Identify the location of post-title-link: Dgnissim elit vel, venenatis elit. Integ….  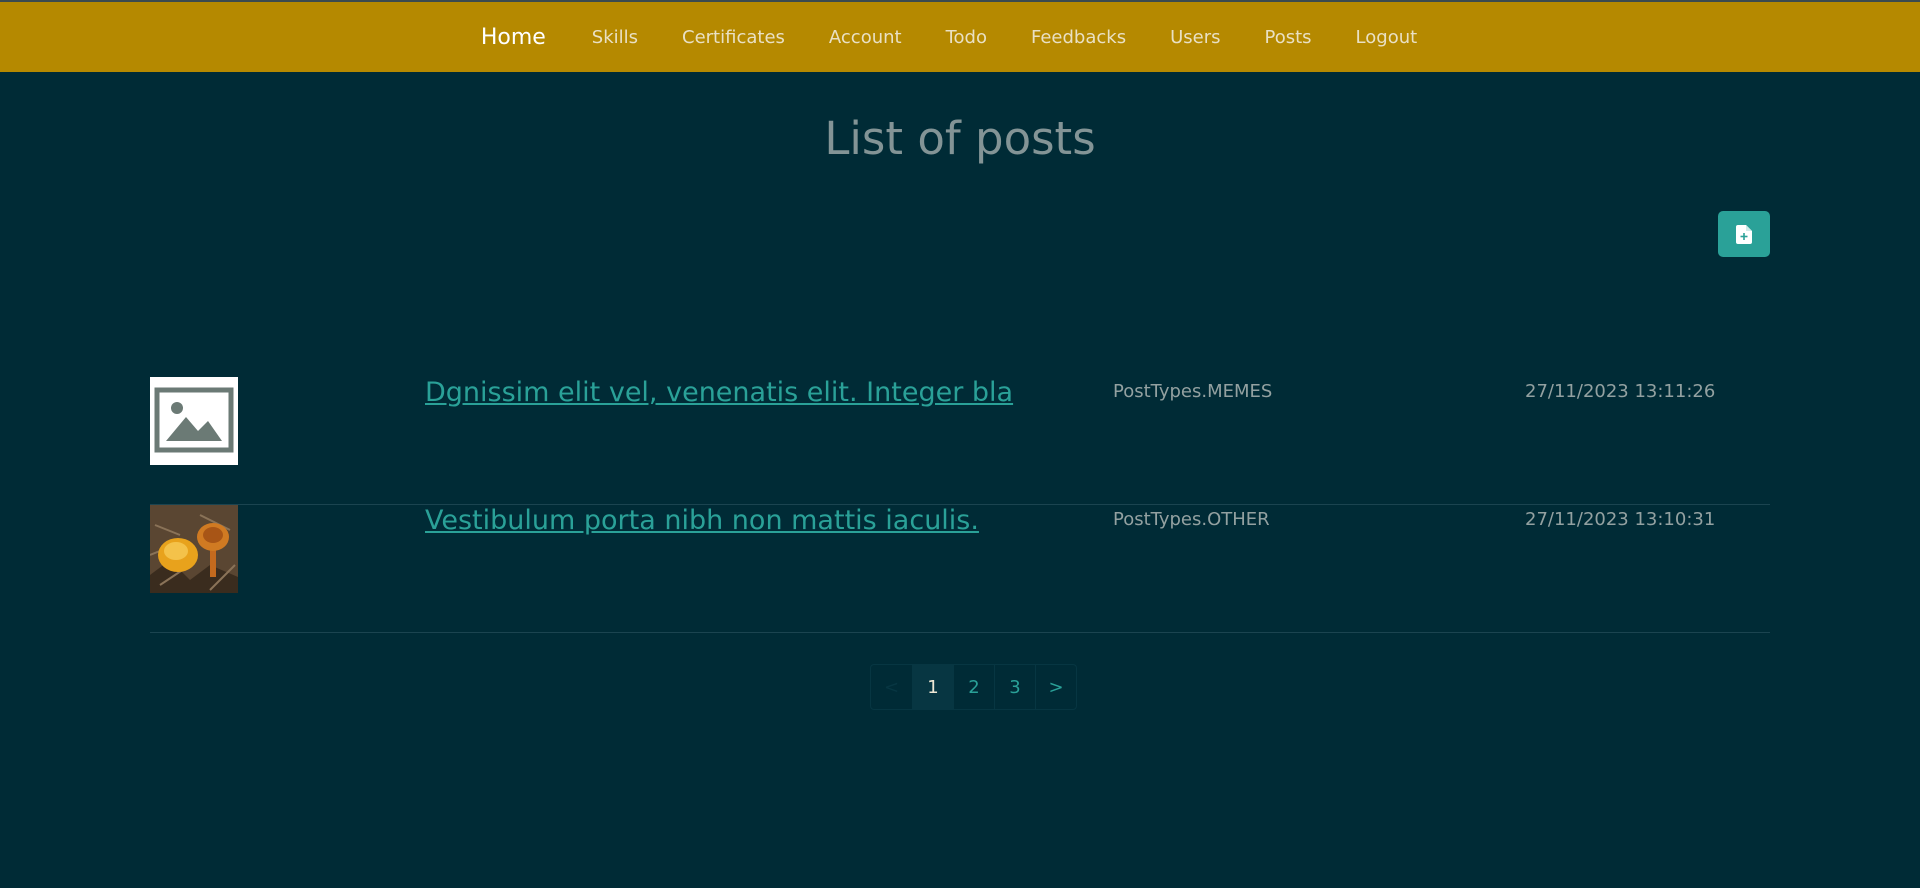
(719, 392).